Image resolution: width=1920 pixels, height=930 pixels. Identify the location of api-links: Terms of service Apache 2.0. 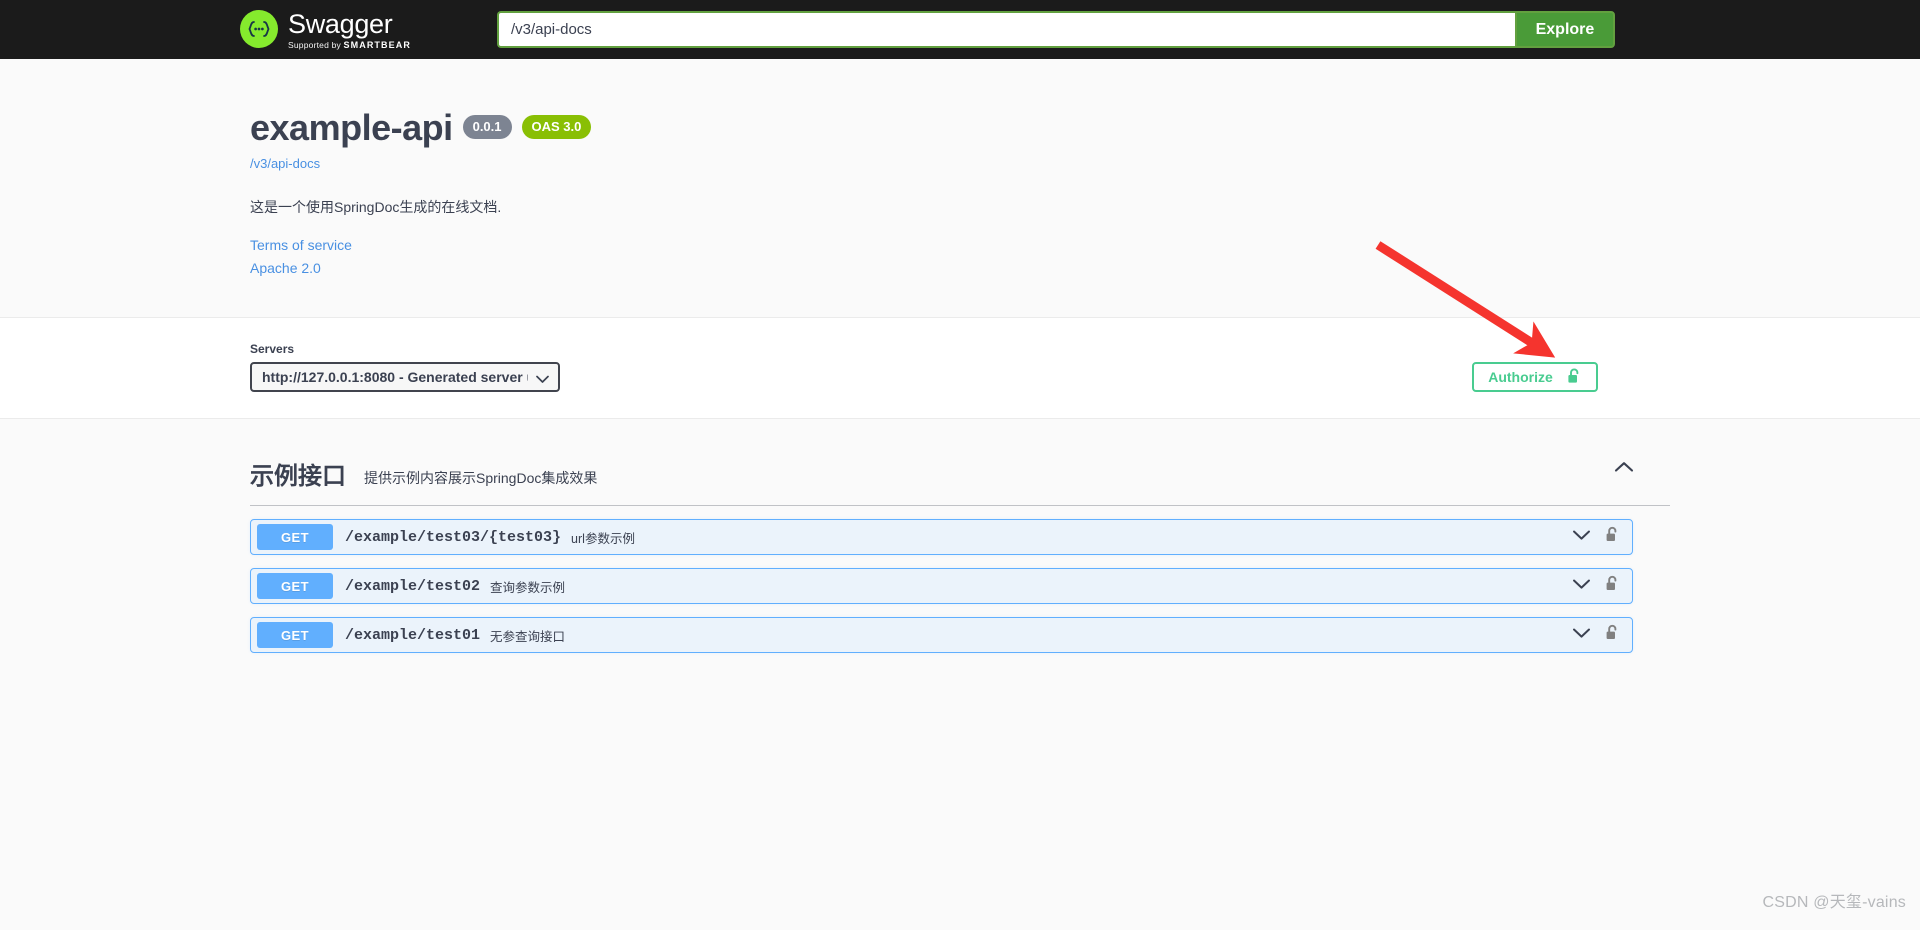
(960, 256).